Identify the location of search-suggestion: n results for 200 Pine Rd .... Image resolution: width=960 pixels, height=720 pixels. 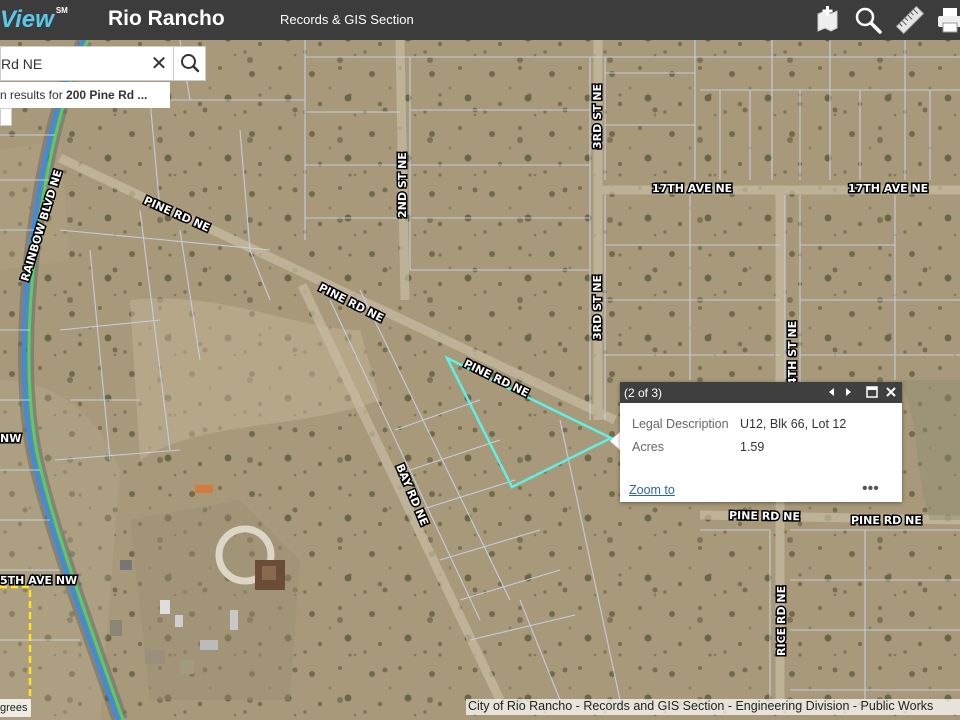
(85, 95).